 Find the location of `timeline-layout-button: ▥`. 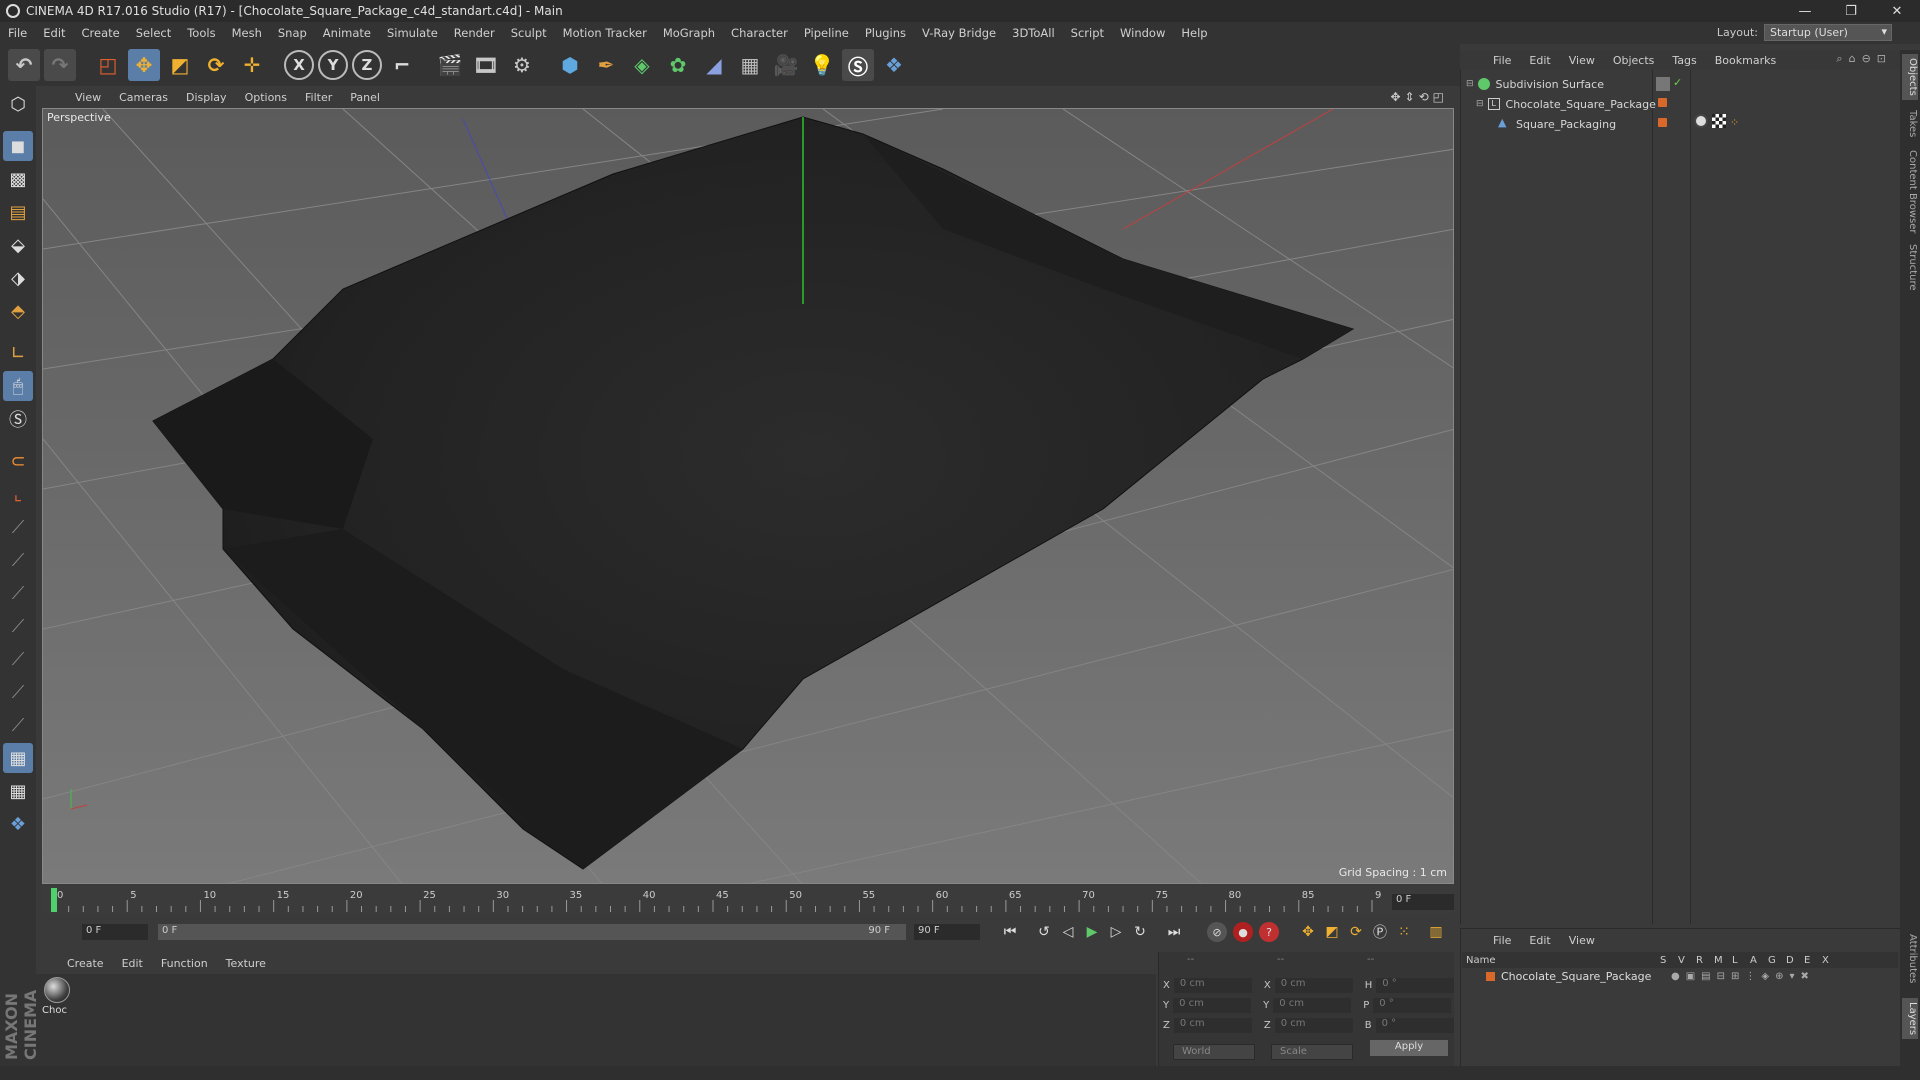

timeline-layout-button: ▥ is located at coordinates (1436, 932).